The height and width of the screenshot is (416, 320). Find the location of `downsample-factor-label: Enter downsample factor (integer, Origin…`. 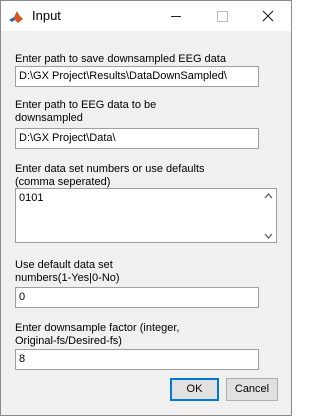

downsample-factor-label: Enter downsample factor (integer, Origin… is located at coordinates (97, 334).